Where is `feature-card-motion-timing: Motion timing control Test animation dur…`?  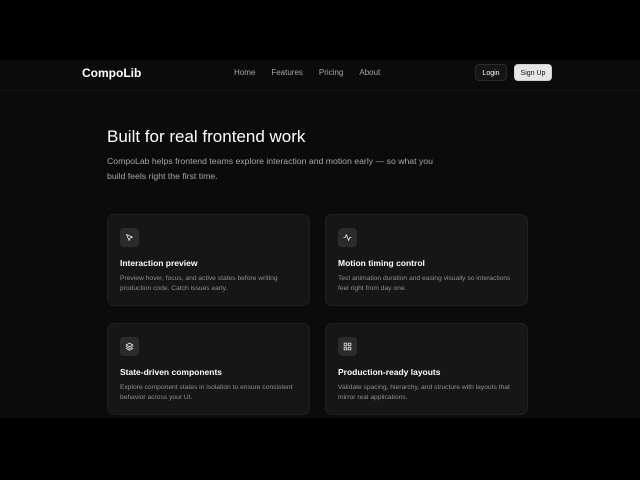 feature-card-motion-timing: Motion timing control Test animation dur… is located at coordinates (426, 260).